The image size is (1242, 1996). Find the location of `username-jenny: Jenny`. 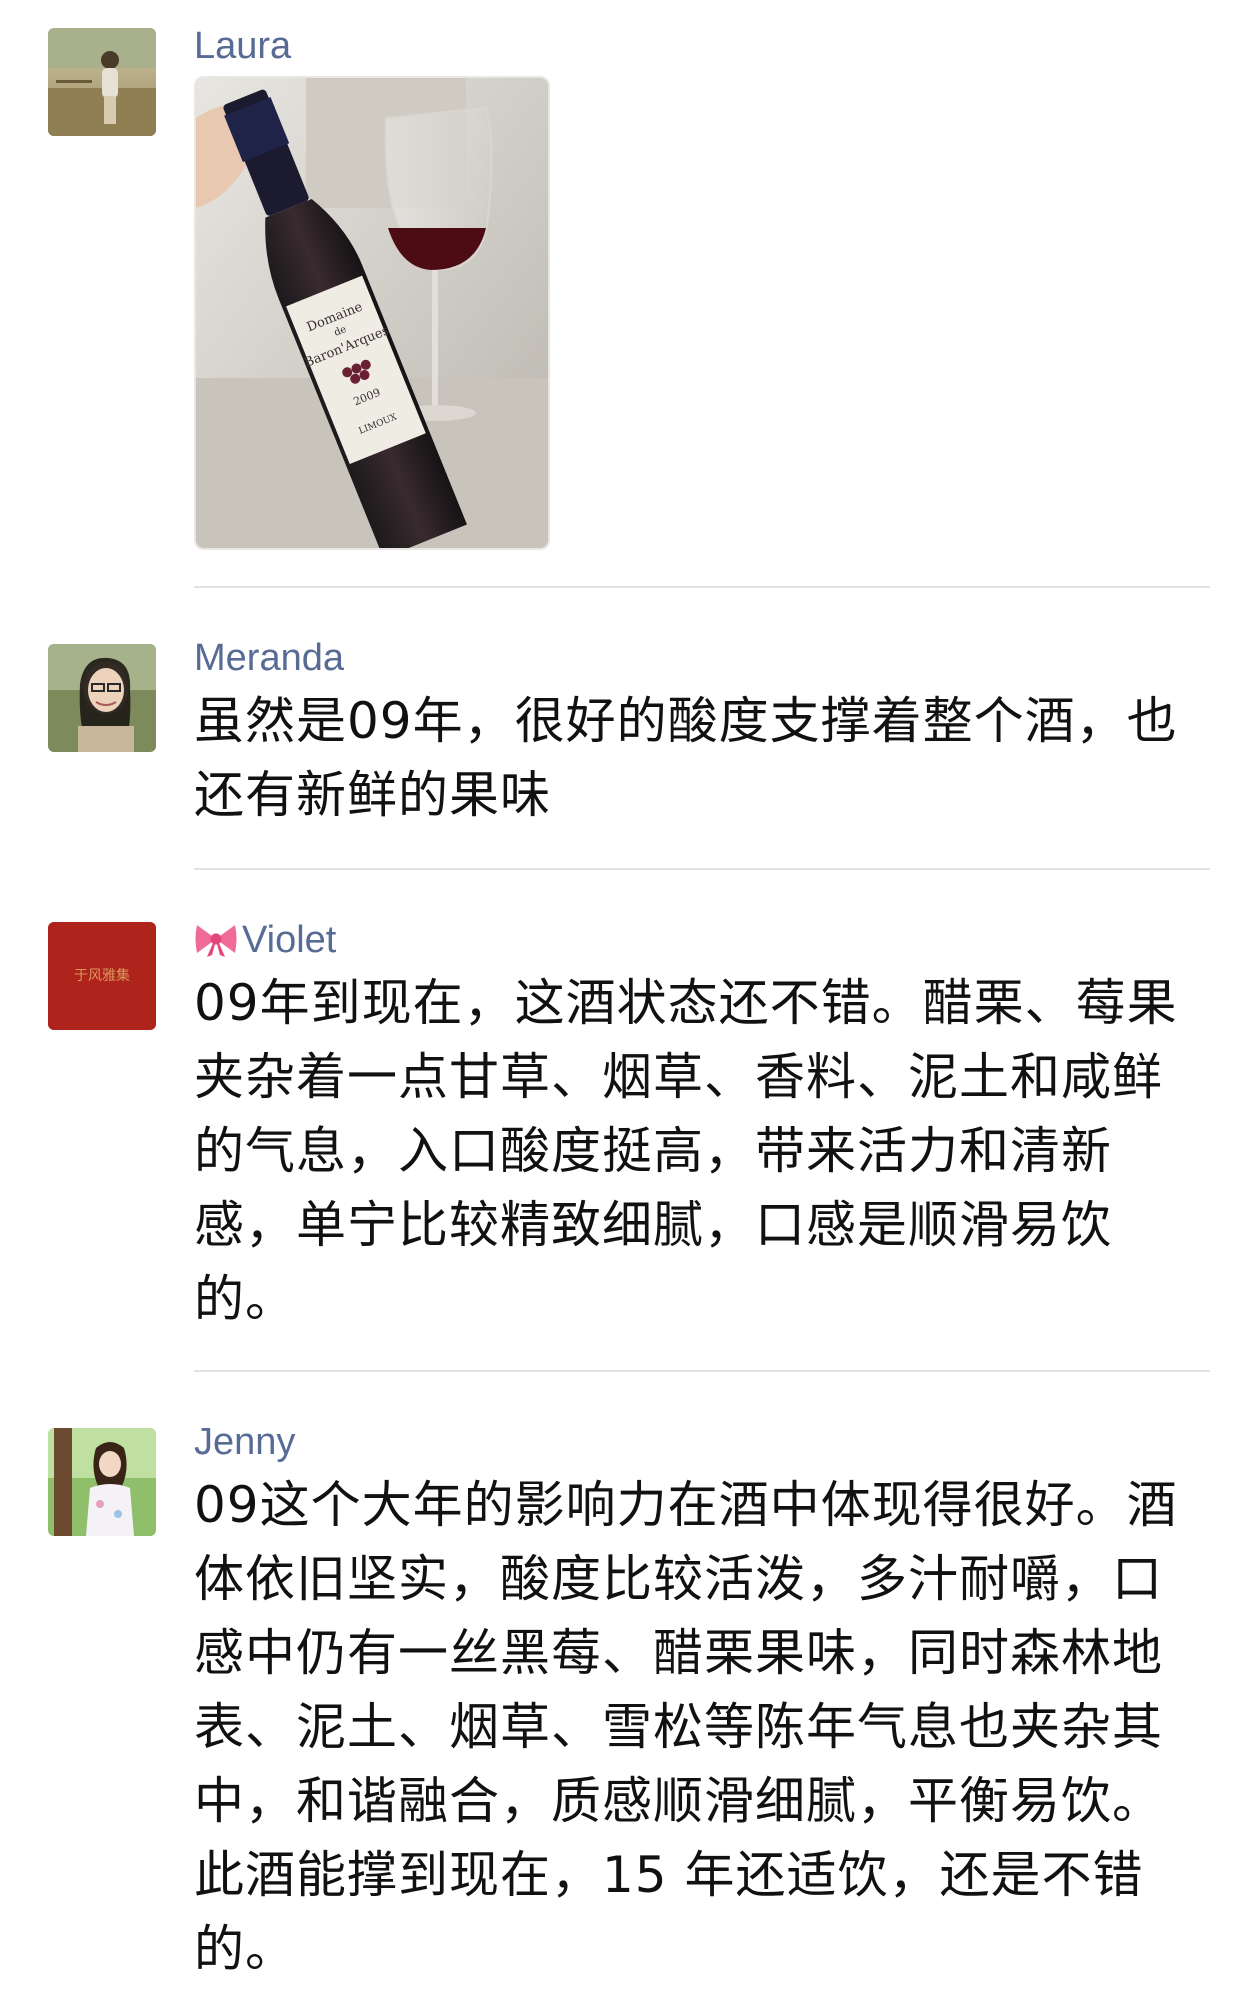

username-jenny: Jenny is located at coordinates (699, 1442).